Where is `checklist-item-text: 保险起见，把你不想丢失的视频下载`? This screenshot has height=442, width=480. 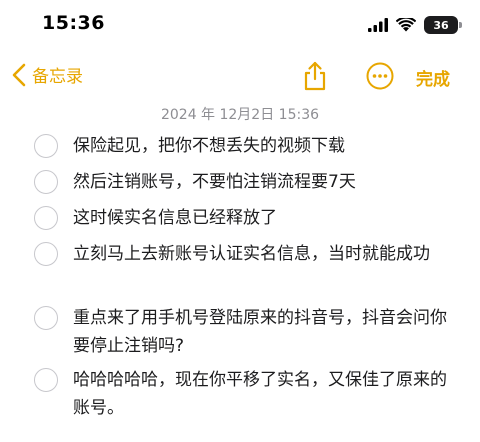 checklist-item-text: 保险起见，把你不想丢失的视频下载 is located at coordinates (260, 146).